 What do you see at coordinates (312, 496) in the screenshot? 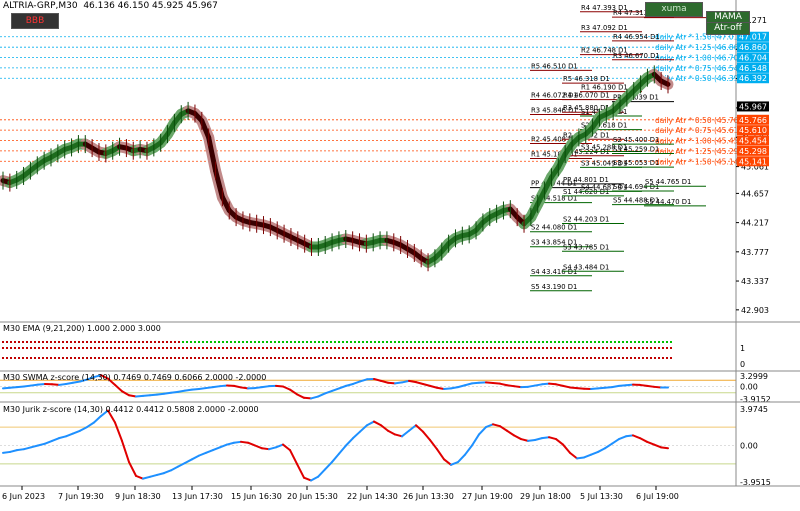
I see `x-tick-label: 20 Jun 15:30` at bounding box center [312, 496].